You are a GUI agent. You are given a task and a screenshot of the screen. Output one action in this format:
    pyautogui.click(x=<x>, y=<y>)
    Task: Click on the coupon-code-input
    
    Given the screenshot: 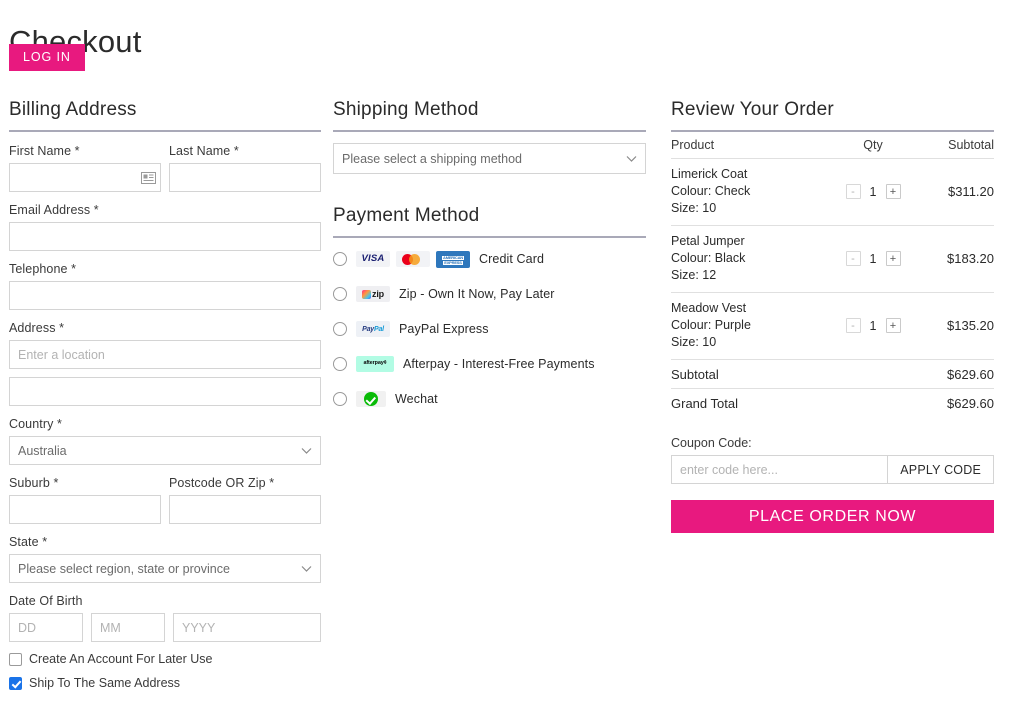 What is the action you would take?
    pyautogui.click(x=779, y=469)
    